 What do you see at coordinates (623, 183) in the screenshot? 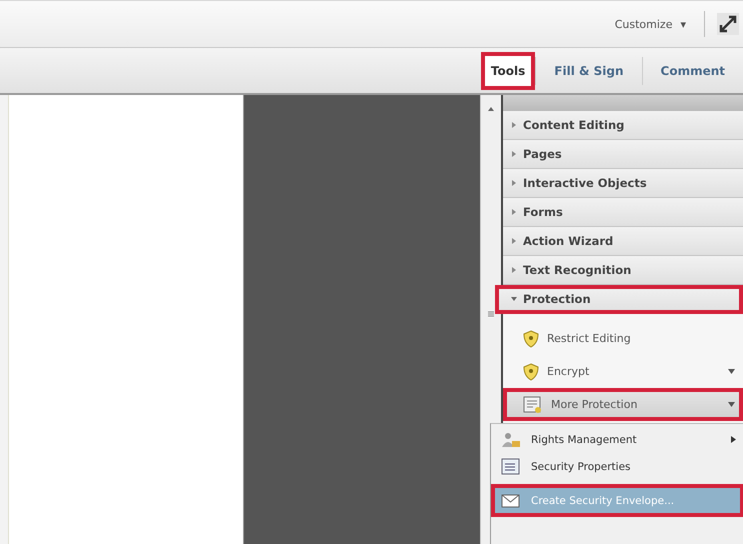
I see `panel-header: Interactive Objects` at bounding box center [623, 183].